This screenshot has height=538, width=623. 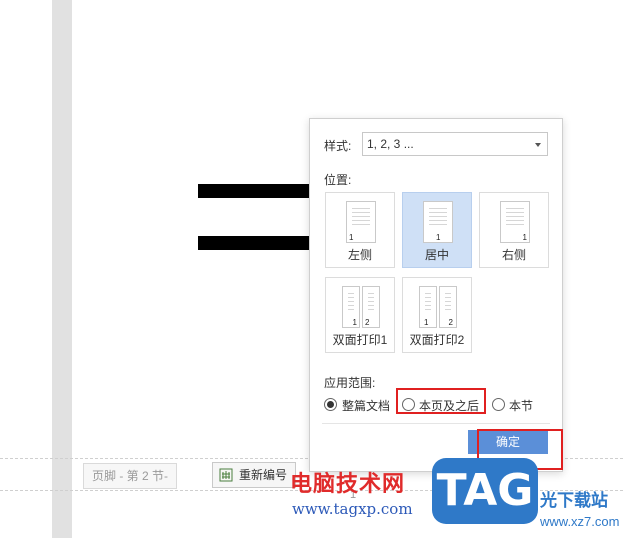 I want to click on radio-whole-document, so click(x=330, y=404).